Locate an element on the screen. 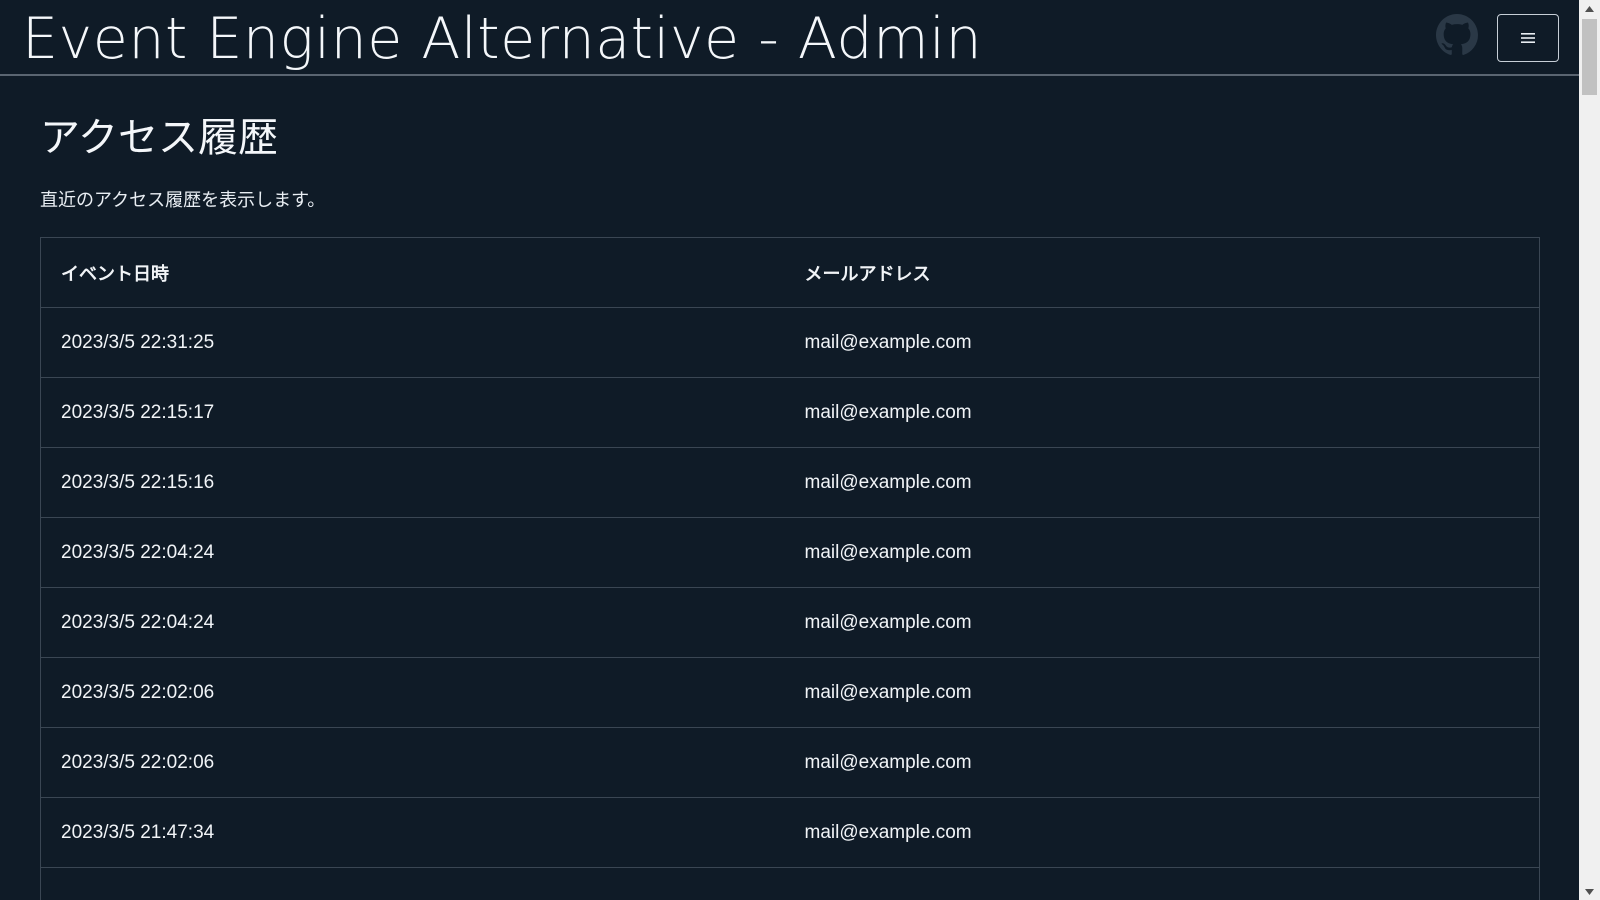  scroll-down-arrow-icon is located at coordinates (1589, 891).